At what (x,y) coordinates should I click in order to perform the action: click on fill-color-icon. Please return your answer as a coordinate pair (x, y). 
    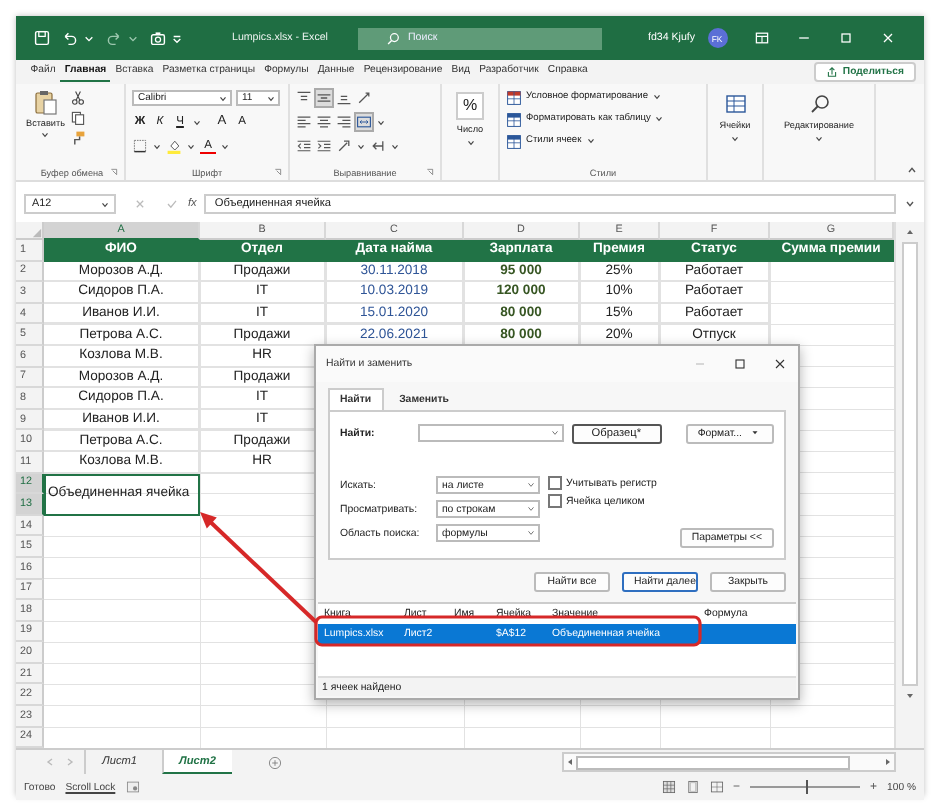
    Looking at the image, I should click on (174, 146).